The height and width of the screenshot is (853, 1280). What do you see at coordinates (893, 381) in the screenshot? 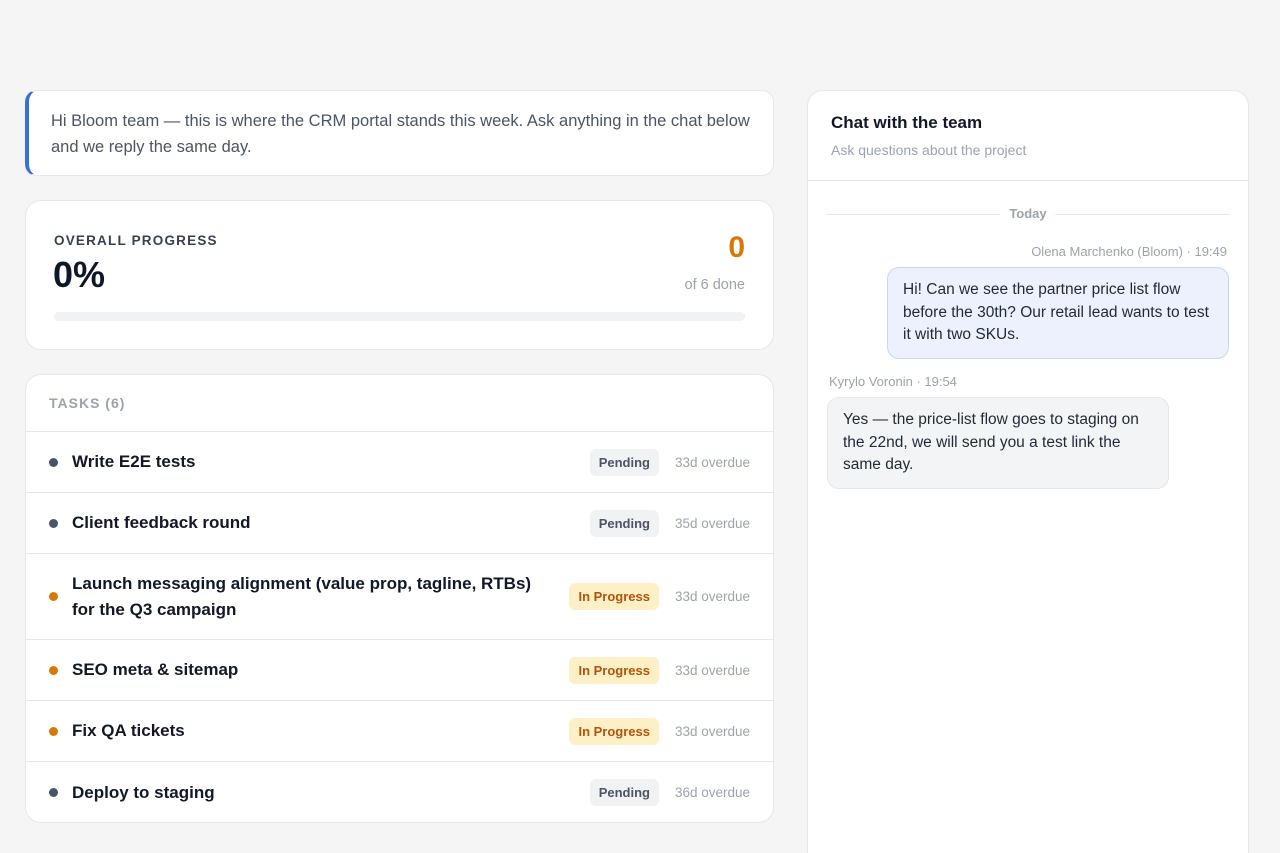
I see `message-meta: Kyrylo Voronin · 19:54` at bounding box center [893, 381].